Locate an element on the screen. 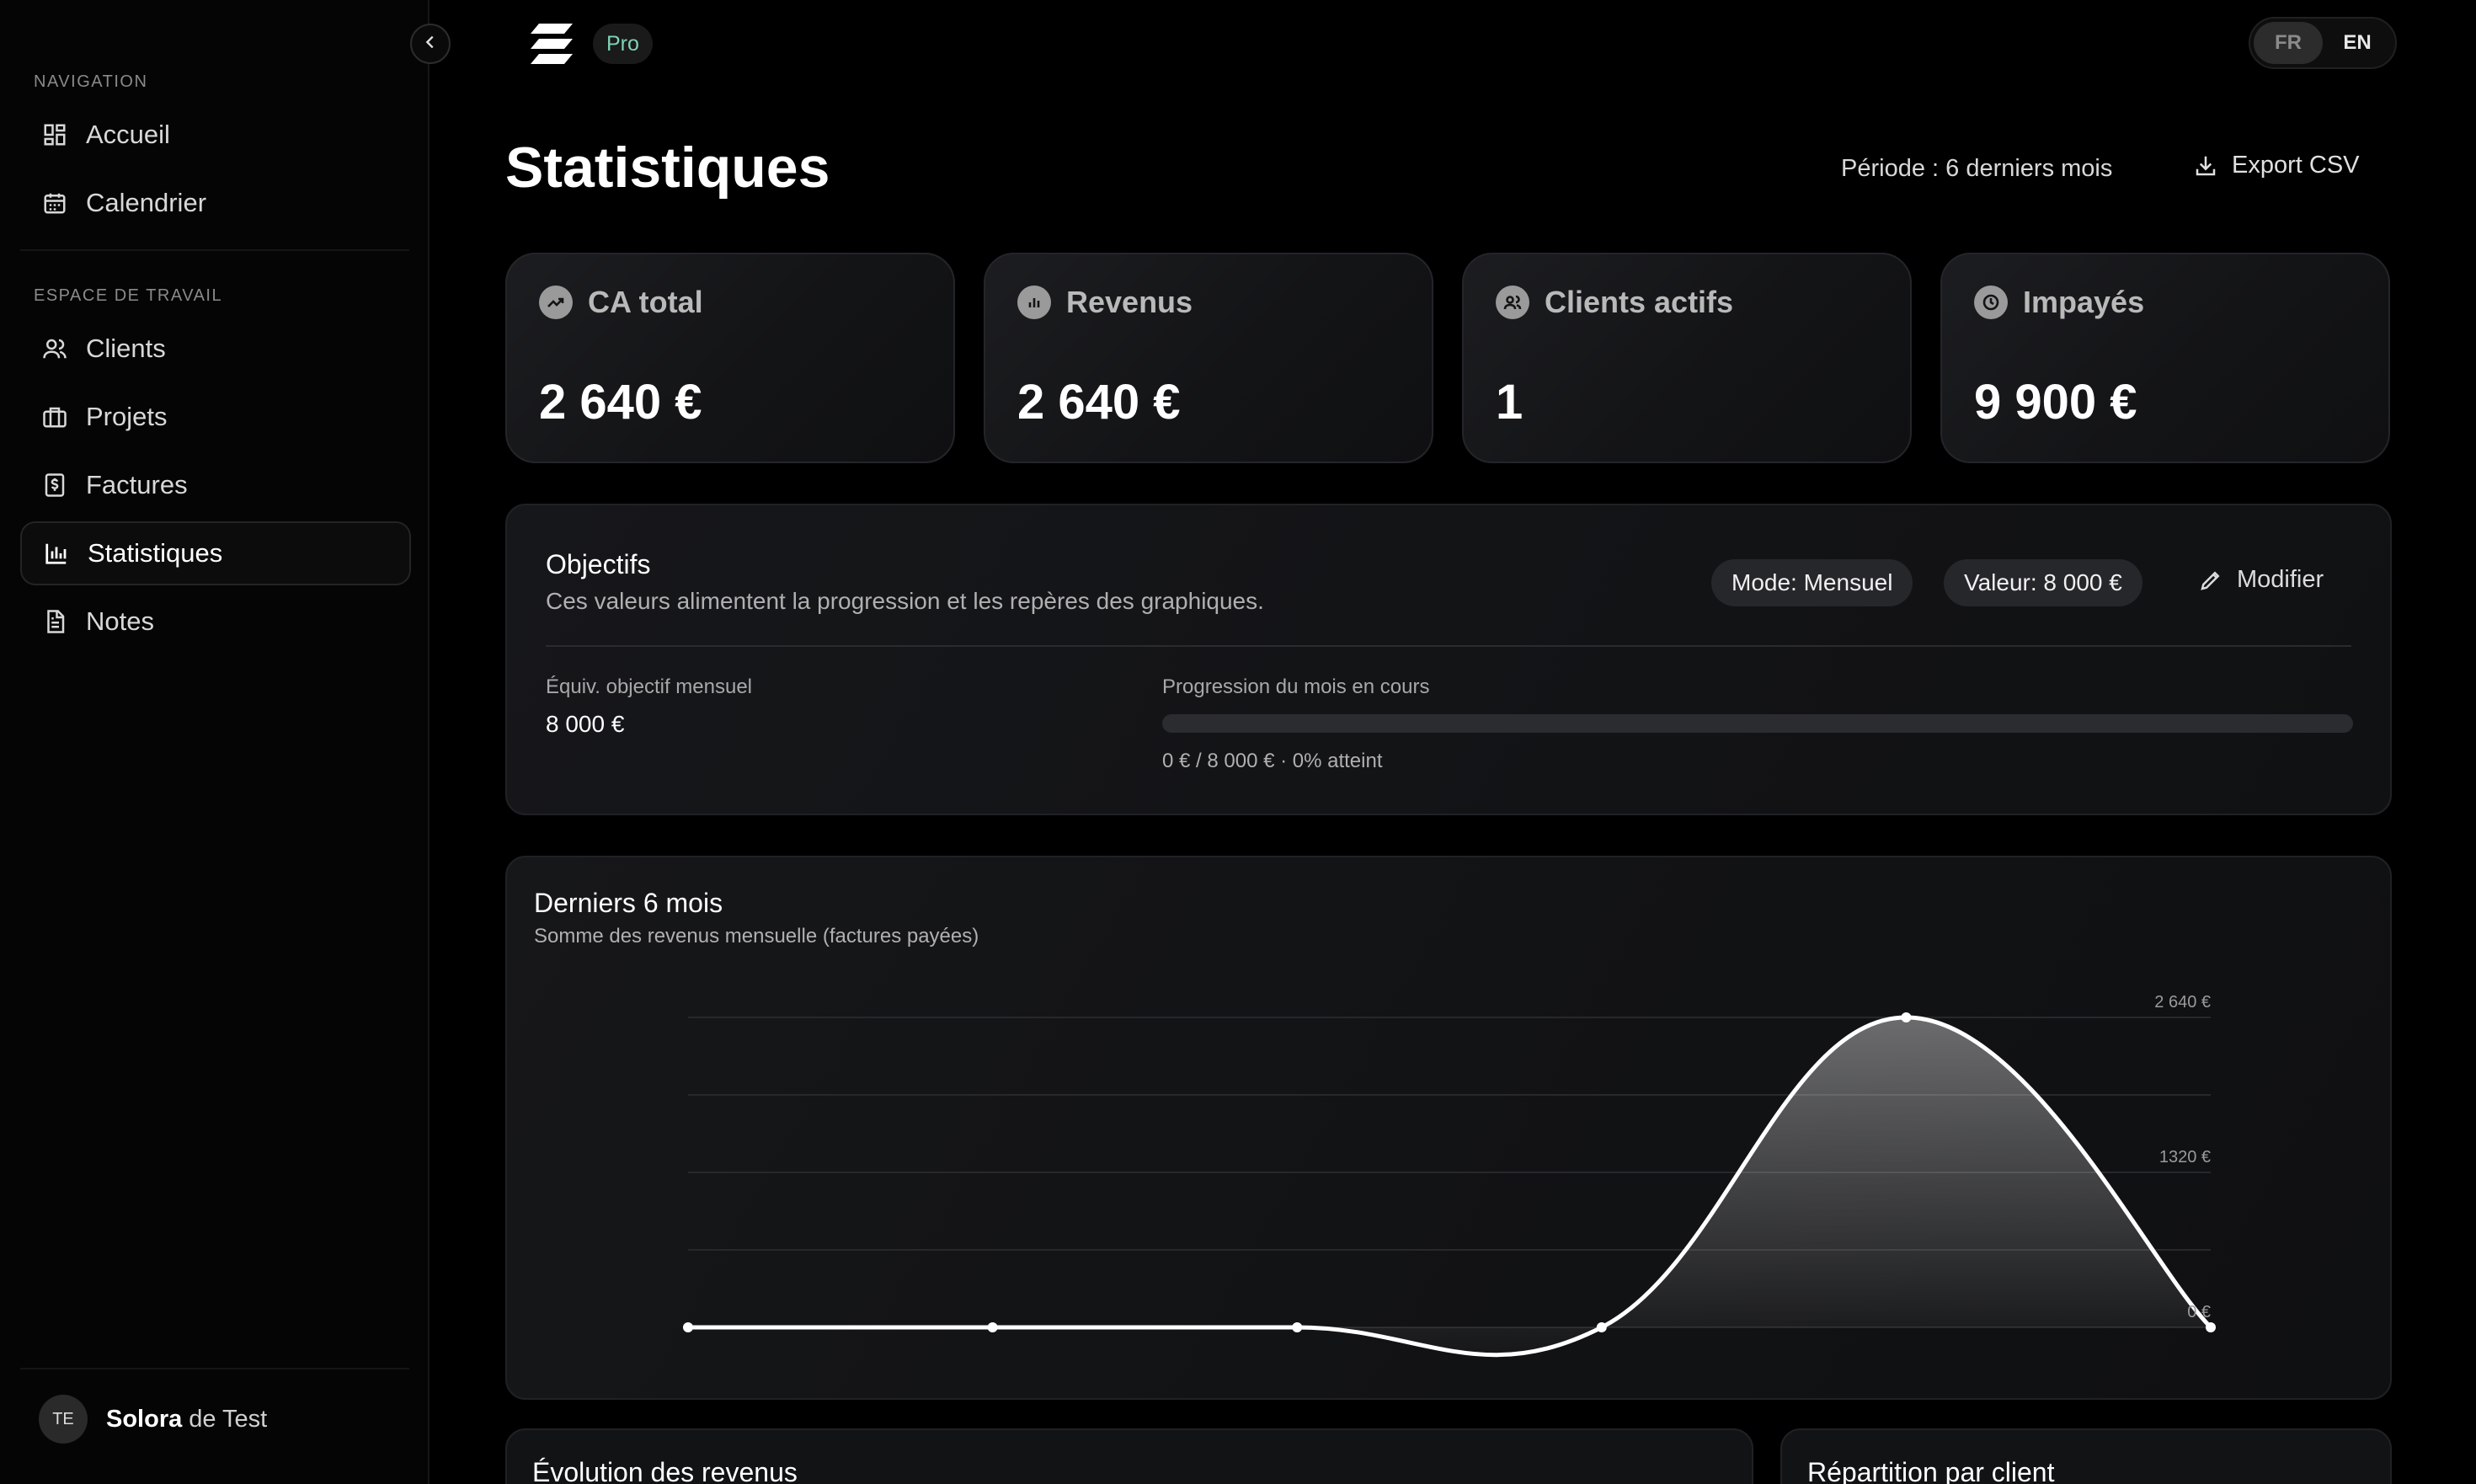 This screenshot has height=1484, width=2476. sidebar-item-notes: Notes is located at coordinates (215, 622).